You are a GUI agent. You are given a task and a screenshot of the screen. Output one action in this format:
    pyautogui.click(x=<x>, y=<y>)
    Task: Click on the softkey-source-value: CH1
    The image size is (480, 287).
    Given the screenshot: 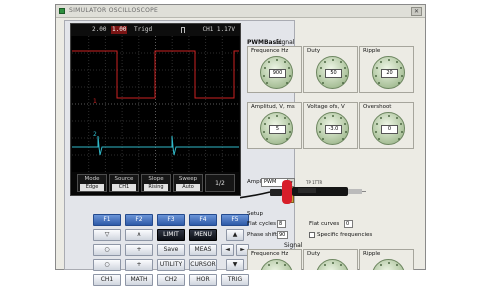 What is the action you would take?
    pyautogui.click(x=124, y=187)
    